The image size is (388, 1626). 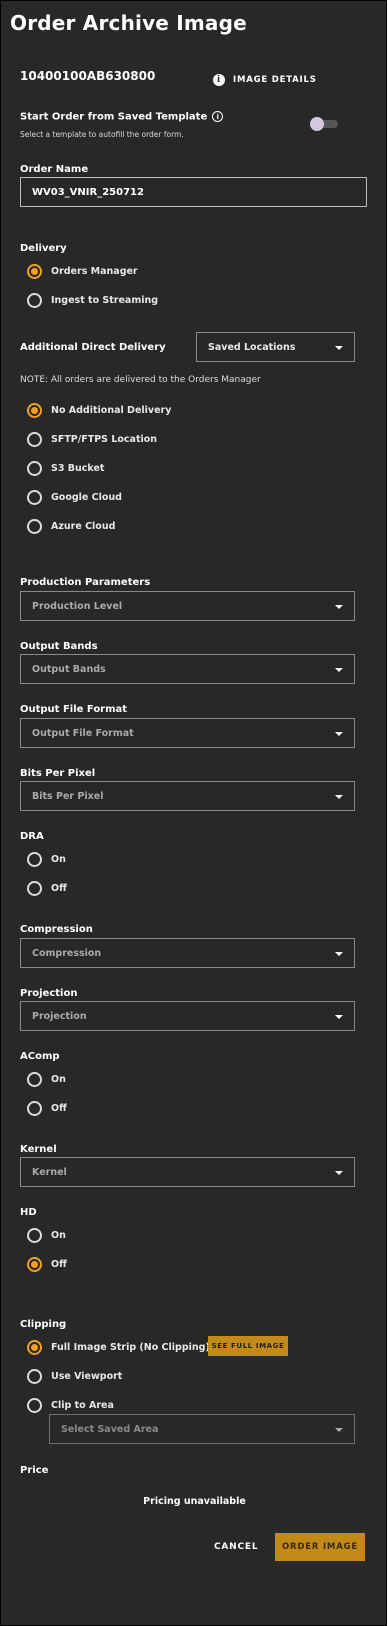 I want to click on image-details-label: IMAGE DETAILS, so click(x=275, y=80).